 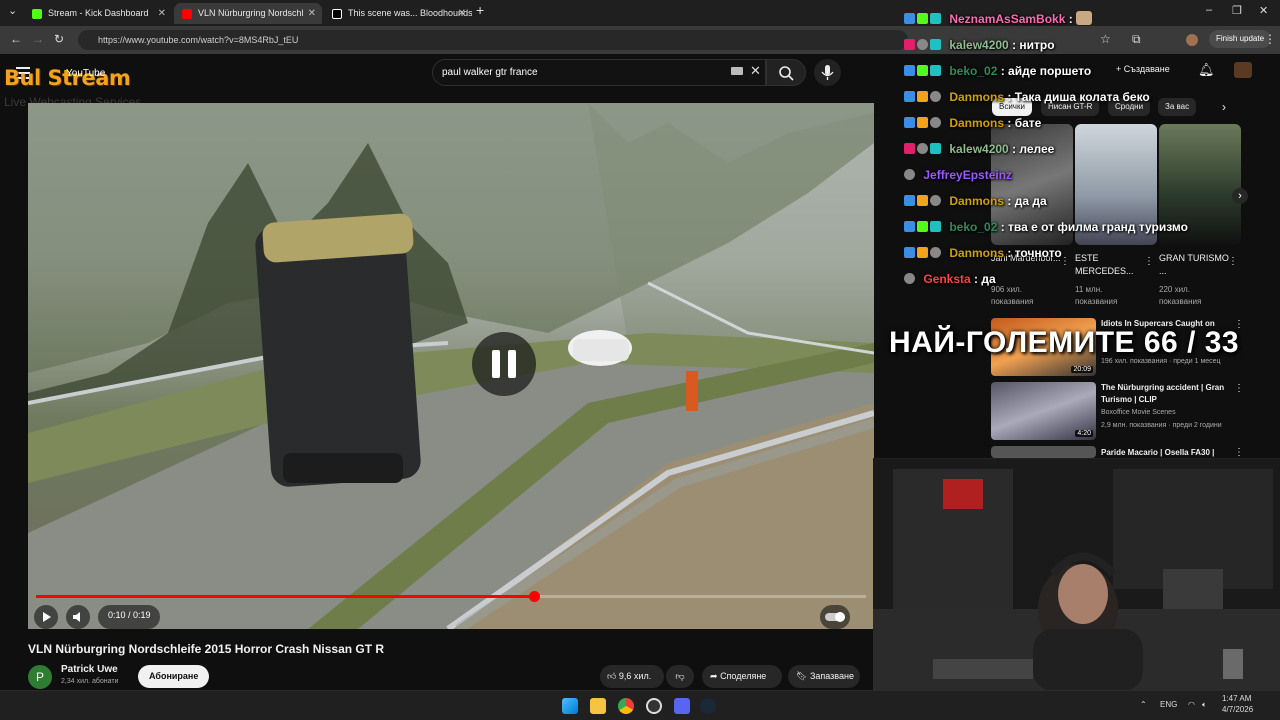 What do you see at coordinates (786, 72) in the screenshot?
I see `search-button` at bounding box center [786, 72].